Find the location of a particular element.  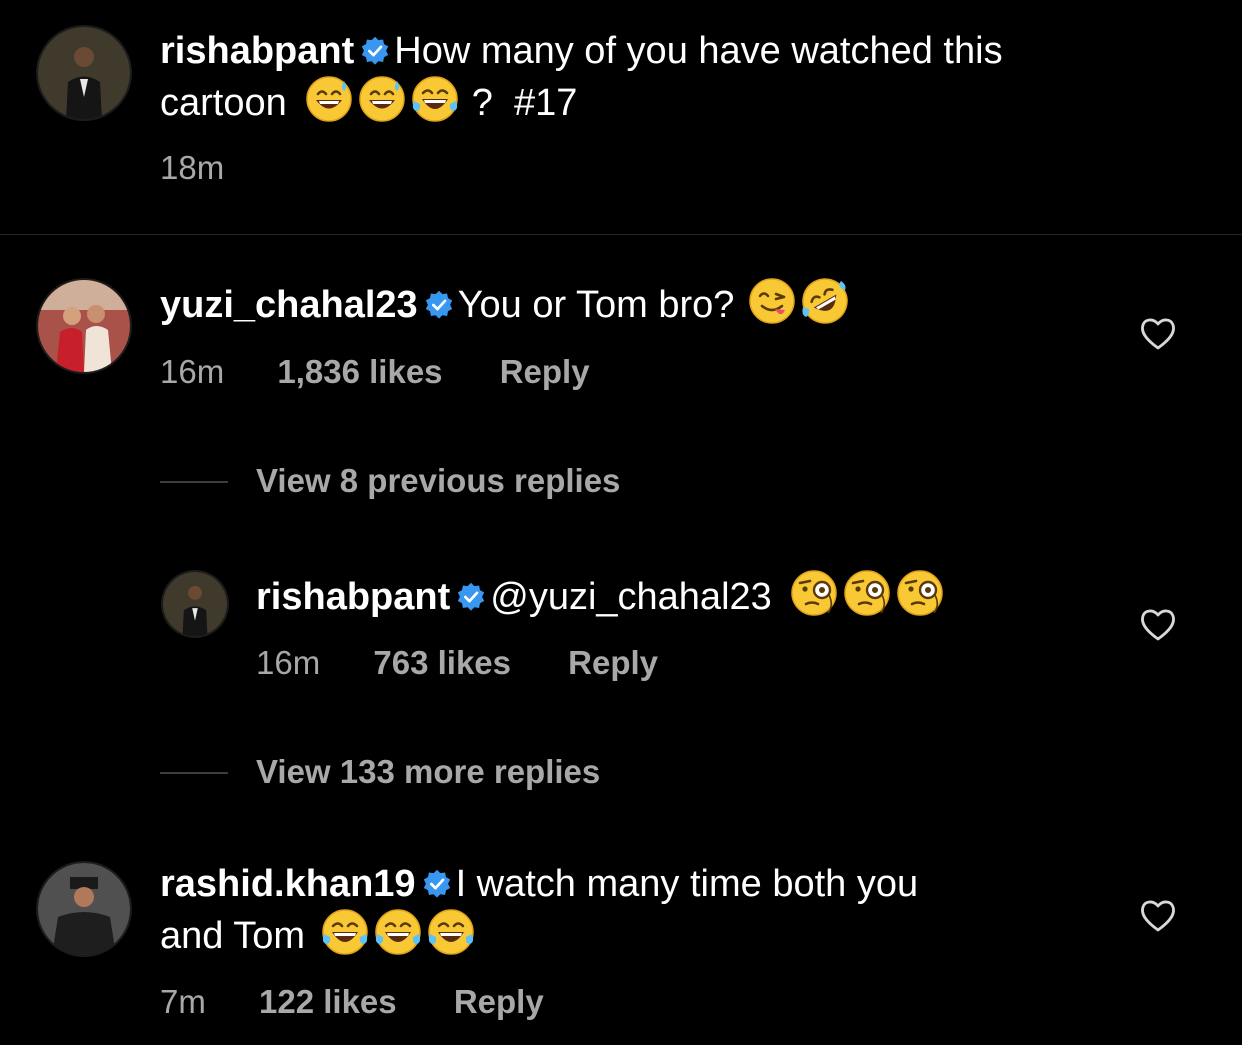

likes-count: 122 likes is located at coordinates (328, 1002).